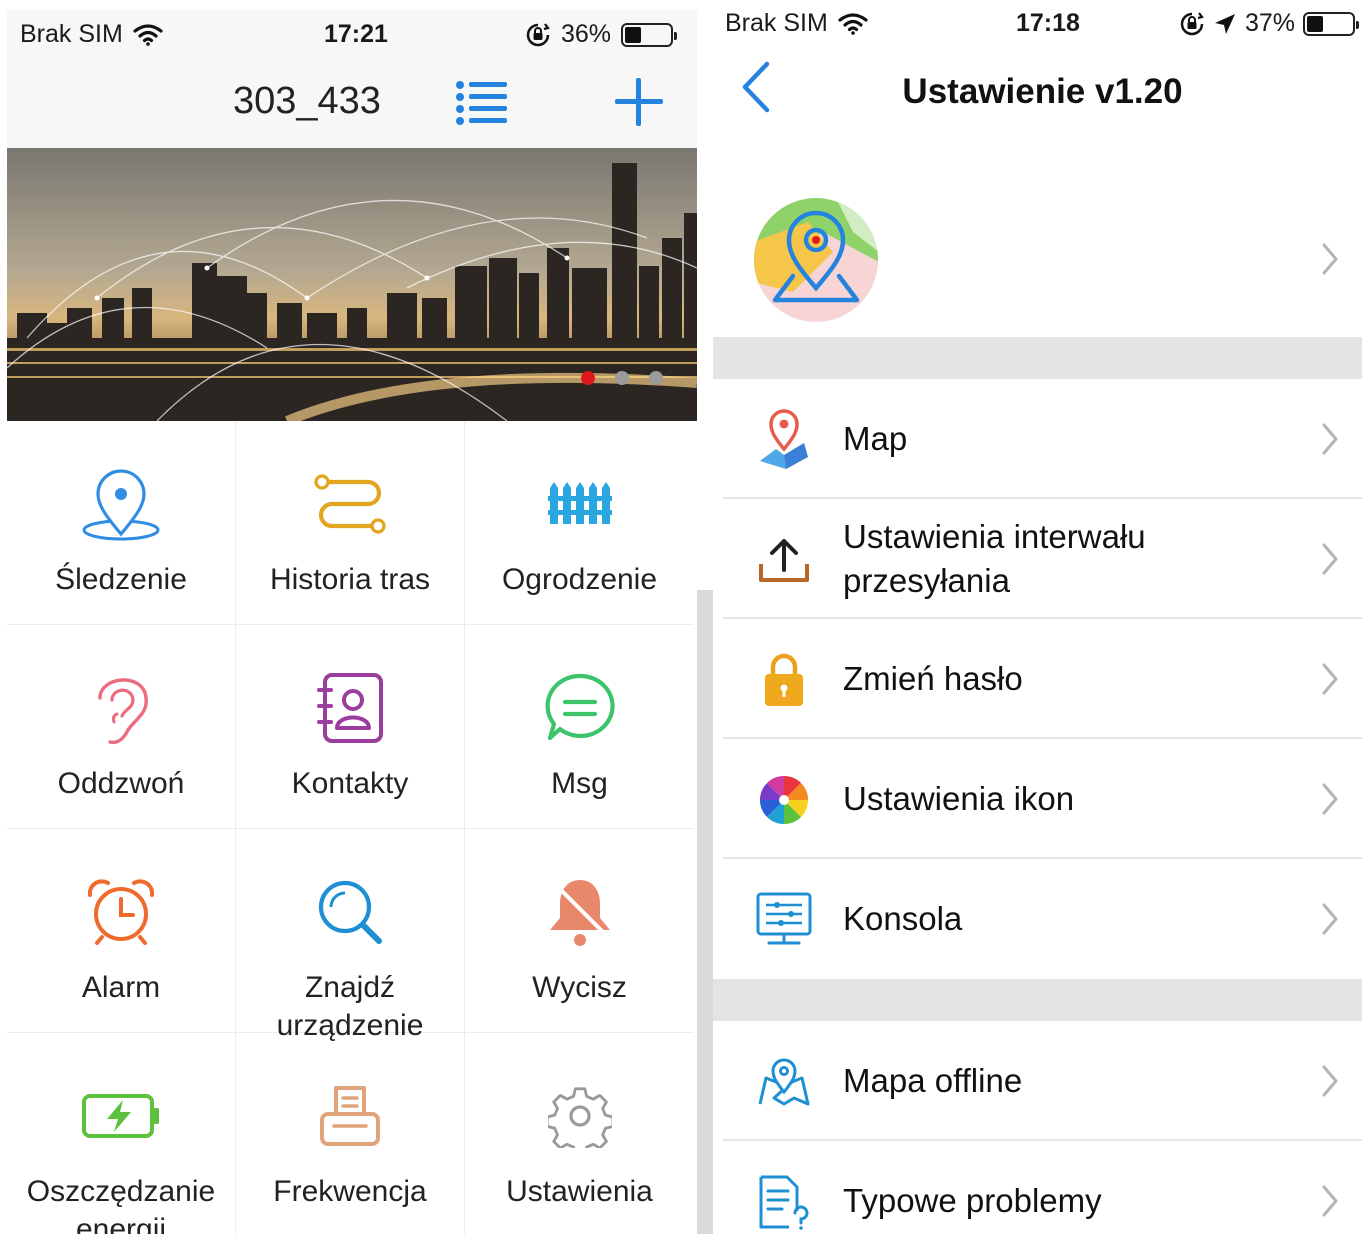 The width and height of the screenshot is (1362, 1234). Describe the element at coordinates (784, 1082) in the screenshot. I see `offline-map-icon` at that location.